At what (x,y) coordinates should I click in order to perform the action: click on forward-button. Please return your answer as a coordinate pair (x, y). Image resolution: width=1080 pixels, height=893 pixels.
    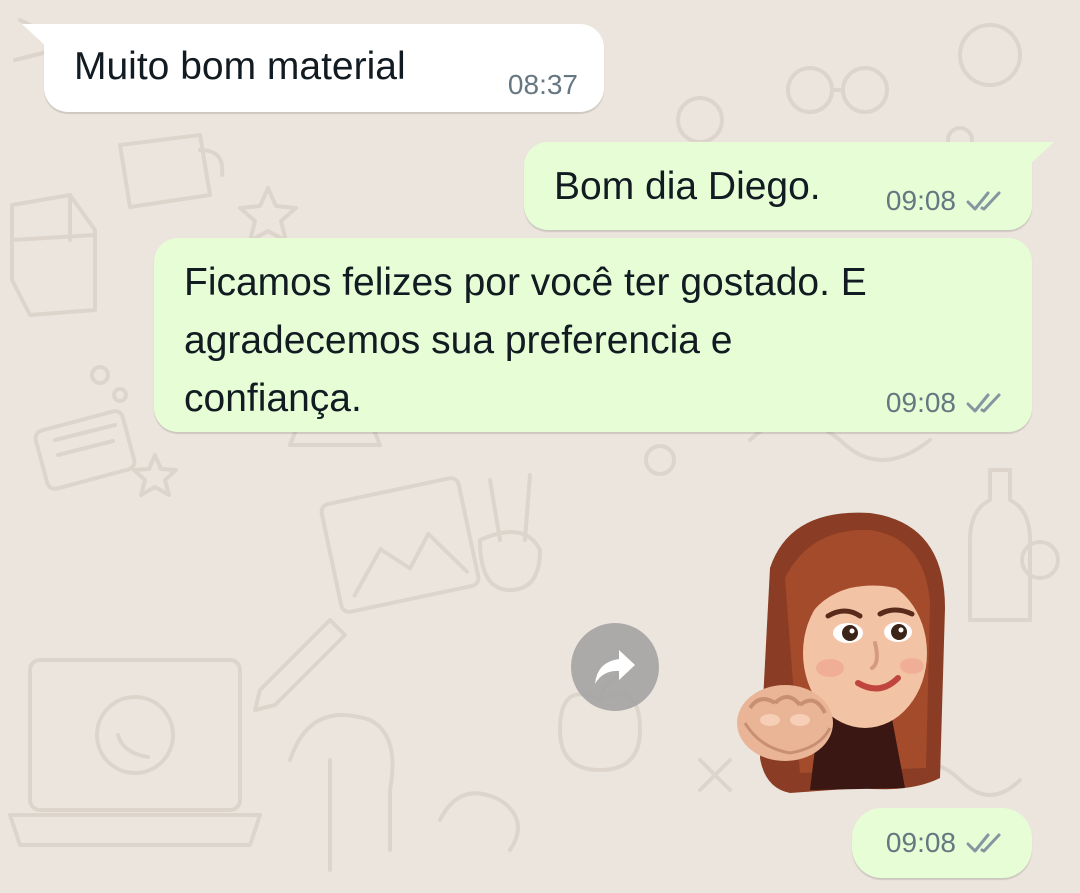
    Looking at the image, I should click on (615, 667).